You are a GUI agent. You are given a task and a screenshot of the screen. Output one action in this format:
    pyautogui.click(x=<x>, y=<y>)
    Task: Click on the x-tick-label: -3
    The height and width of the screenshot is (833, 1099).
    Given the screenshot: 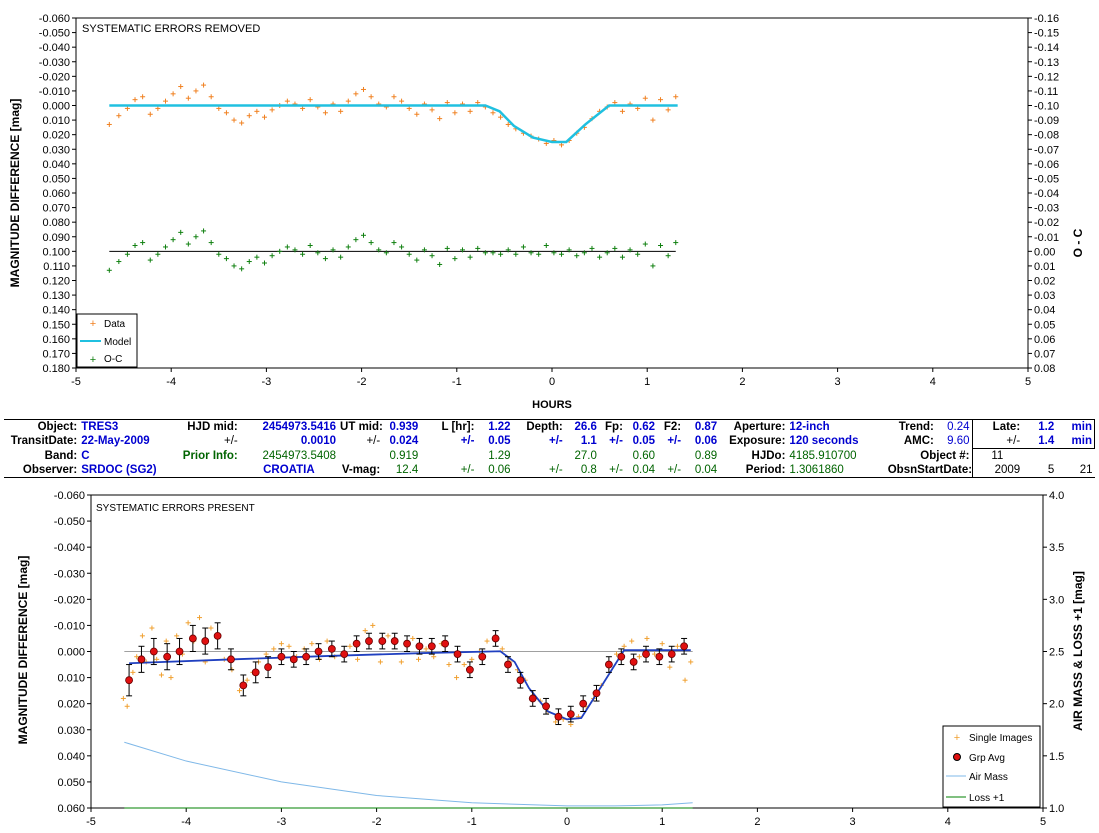 What is the action you would take?
    pyautogui.click(x=282, y=822)
    